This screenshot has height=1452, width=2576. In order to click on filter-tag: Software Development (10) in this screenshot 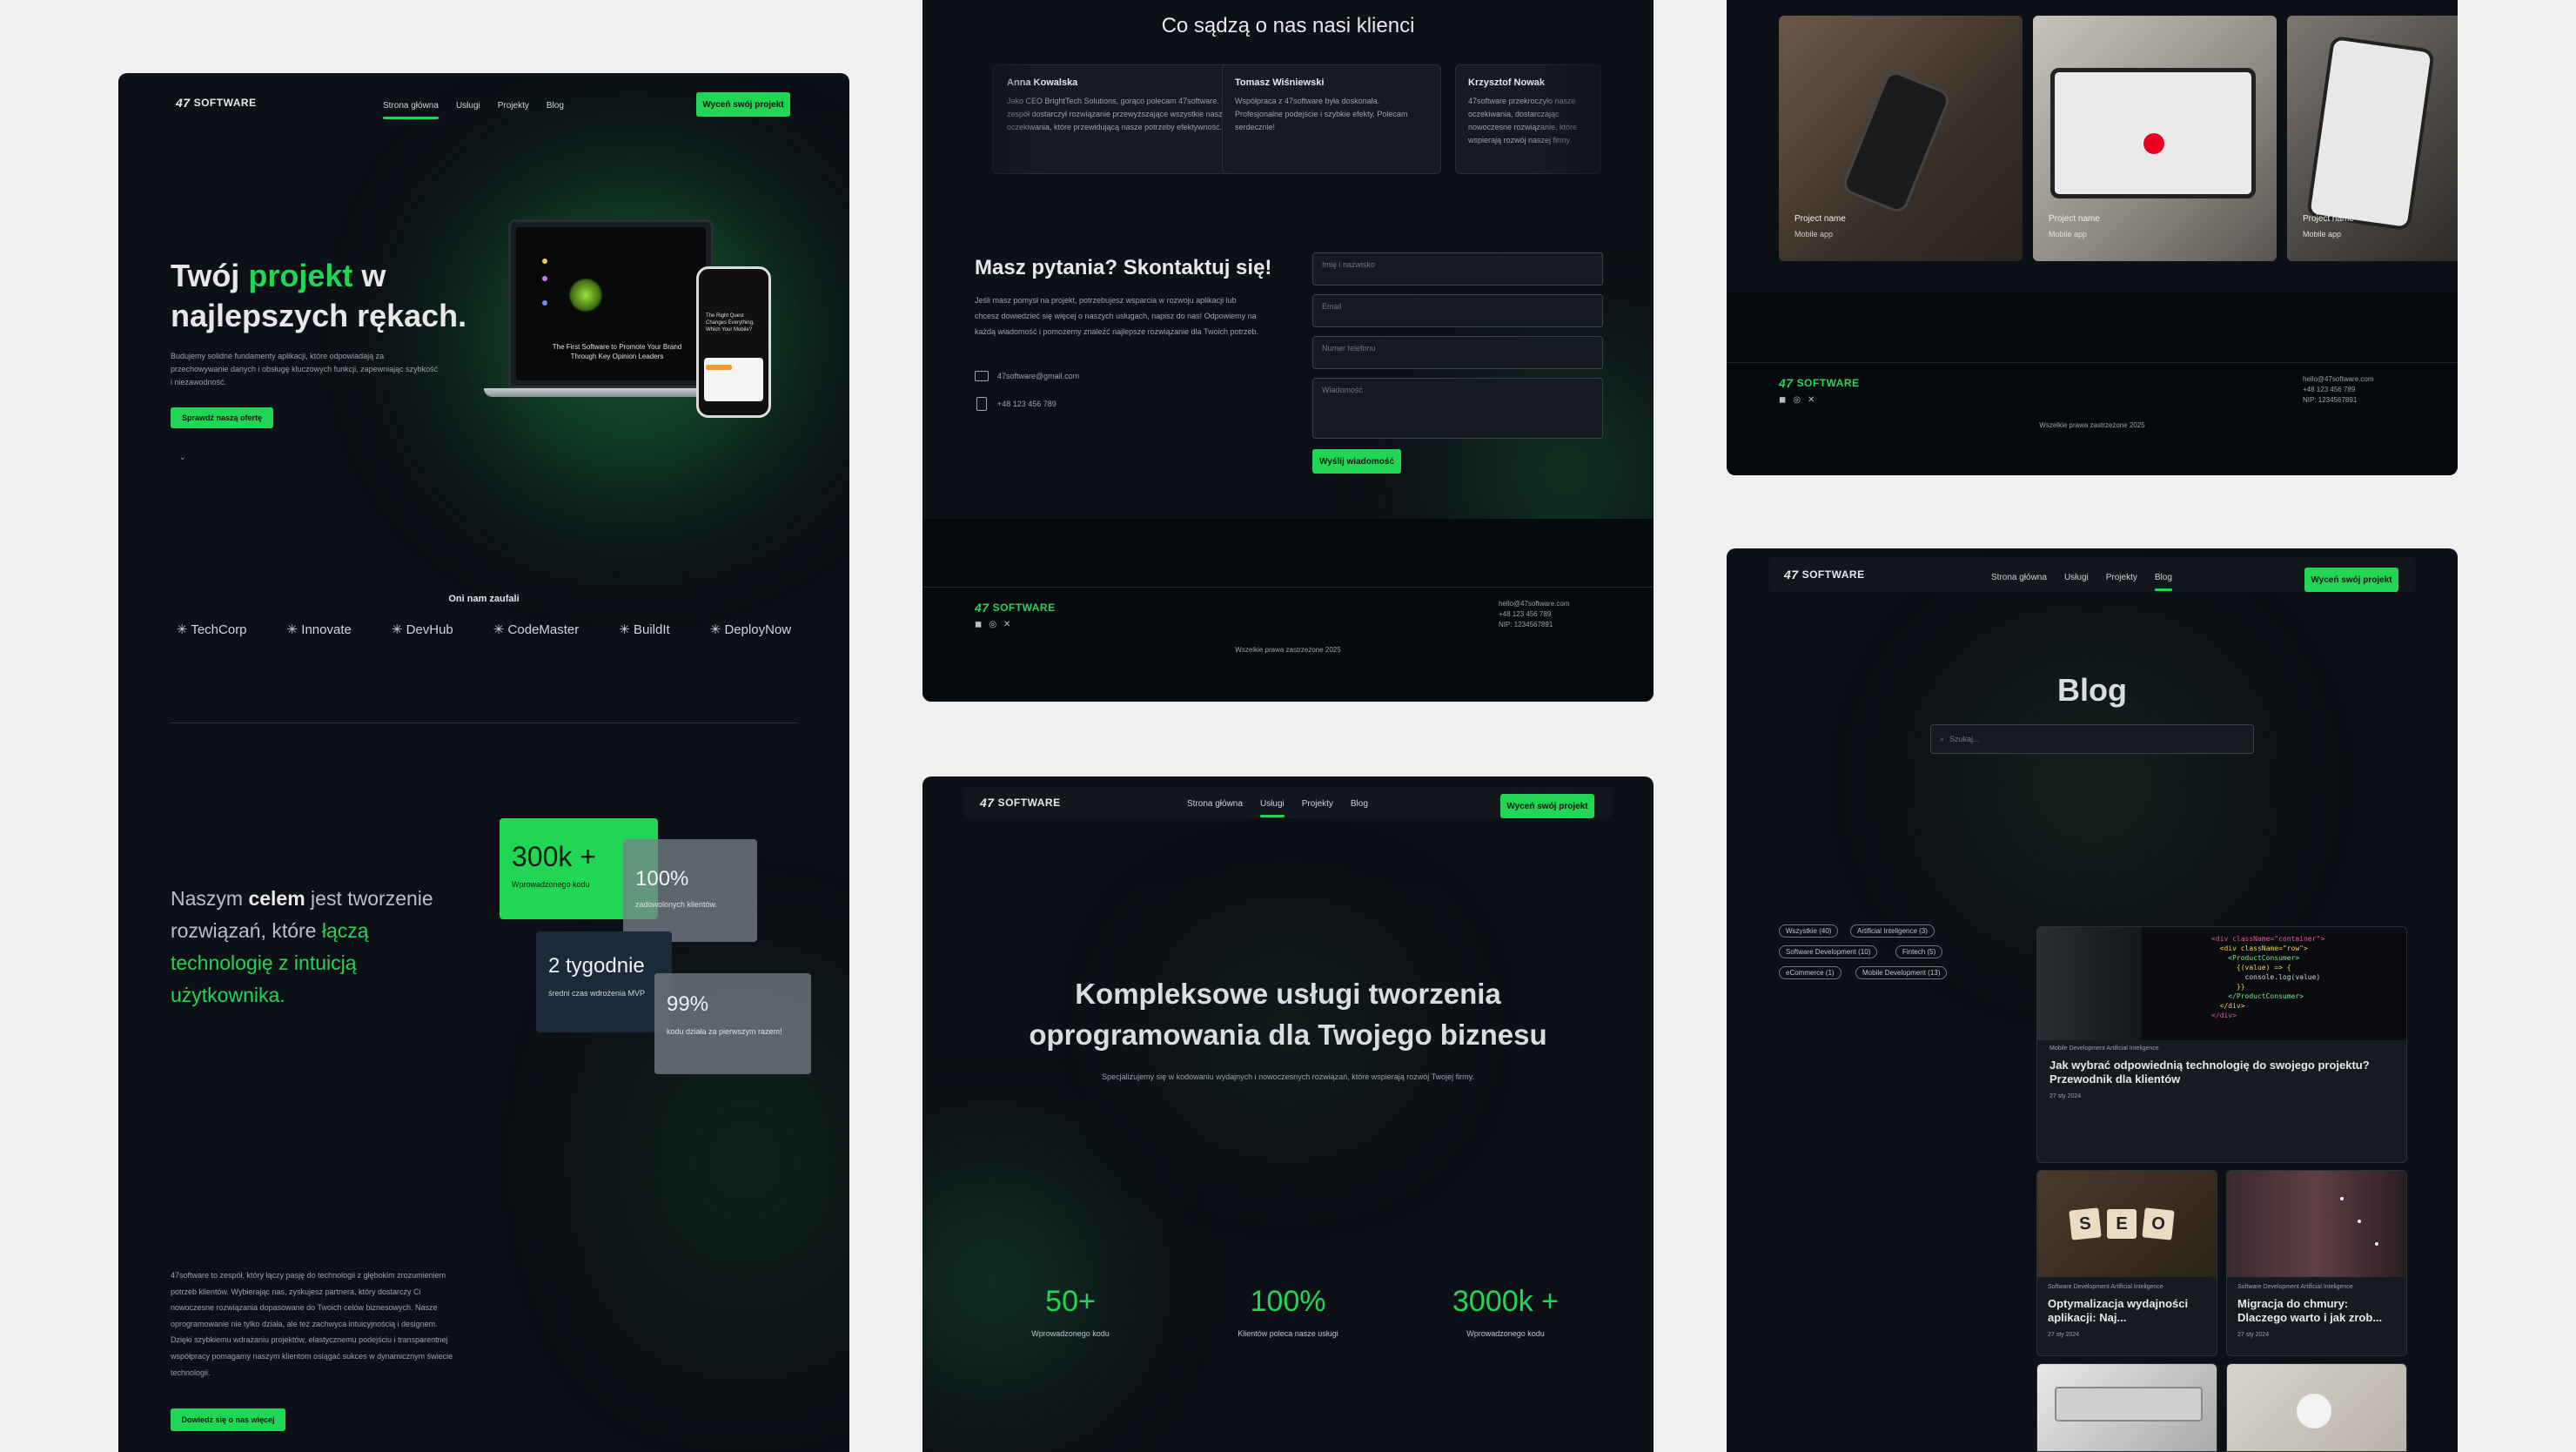, I will do `click(1829, 951)`.